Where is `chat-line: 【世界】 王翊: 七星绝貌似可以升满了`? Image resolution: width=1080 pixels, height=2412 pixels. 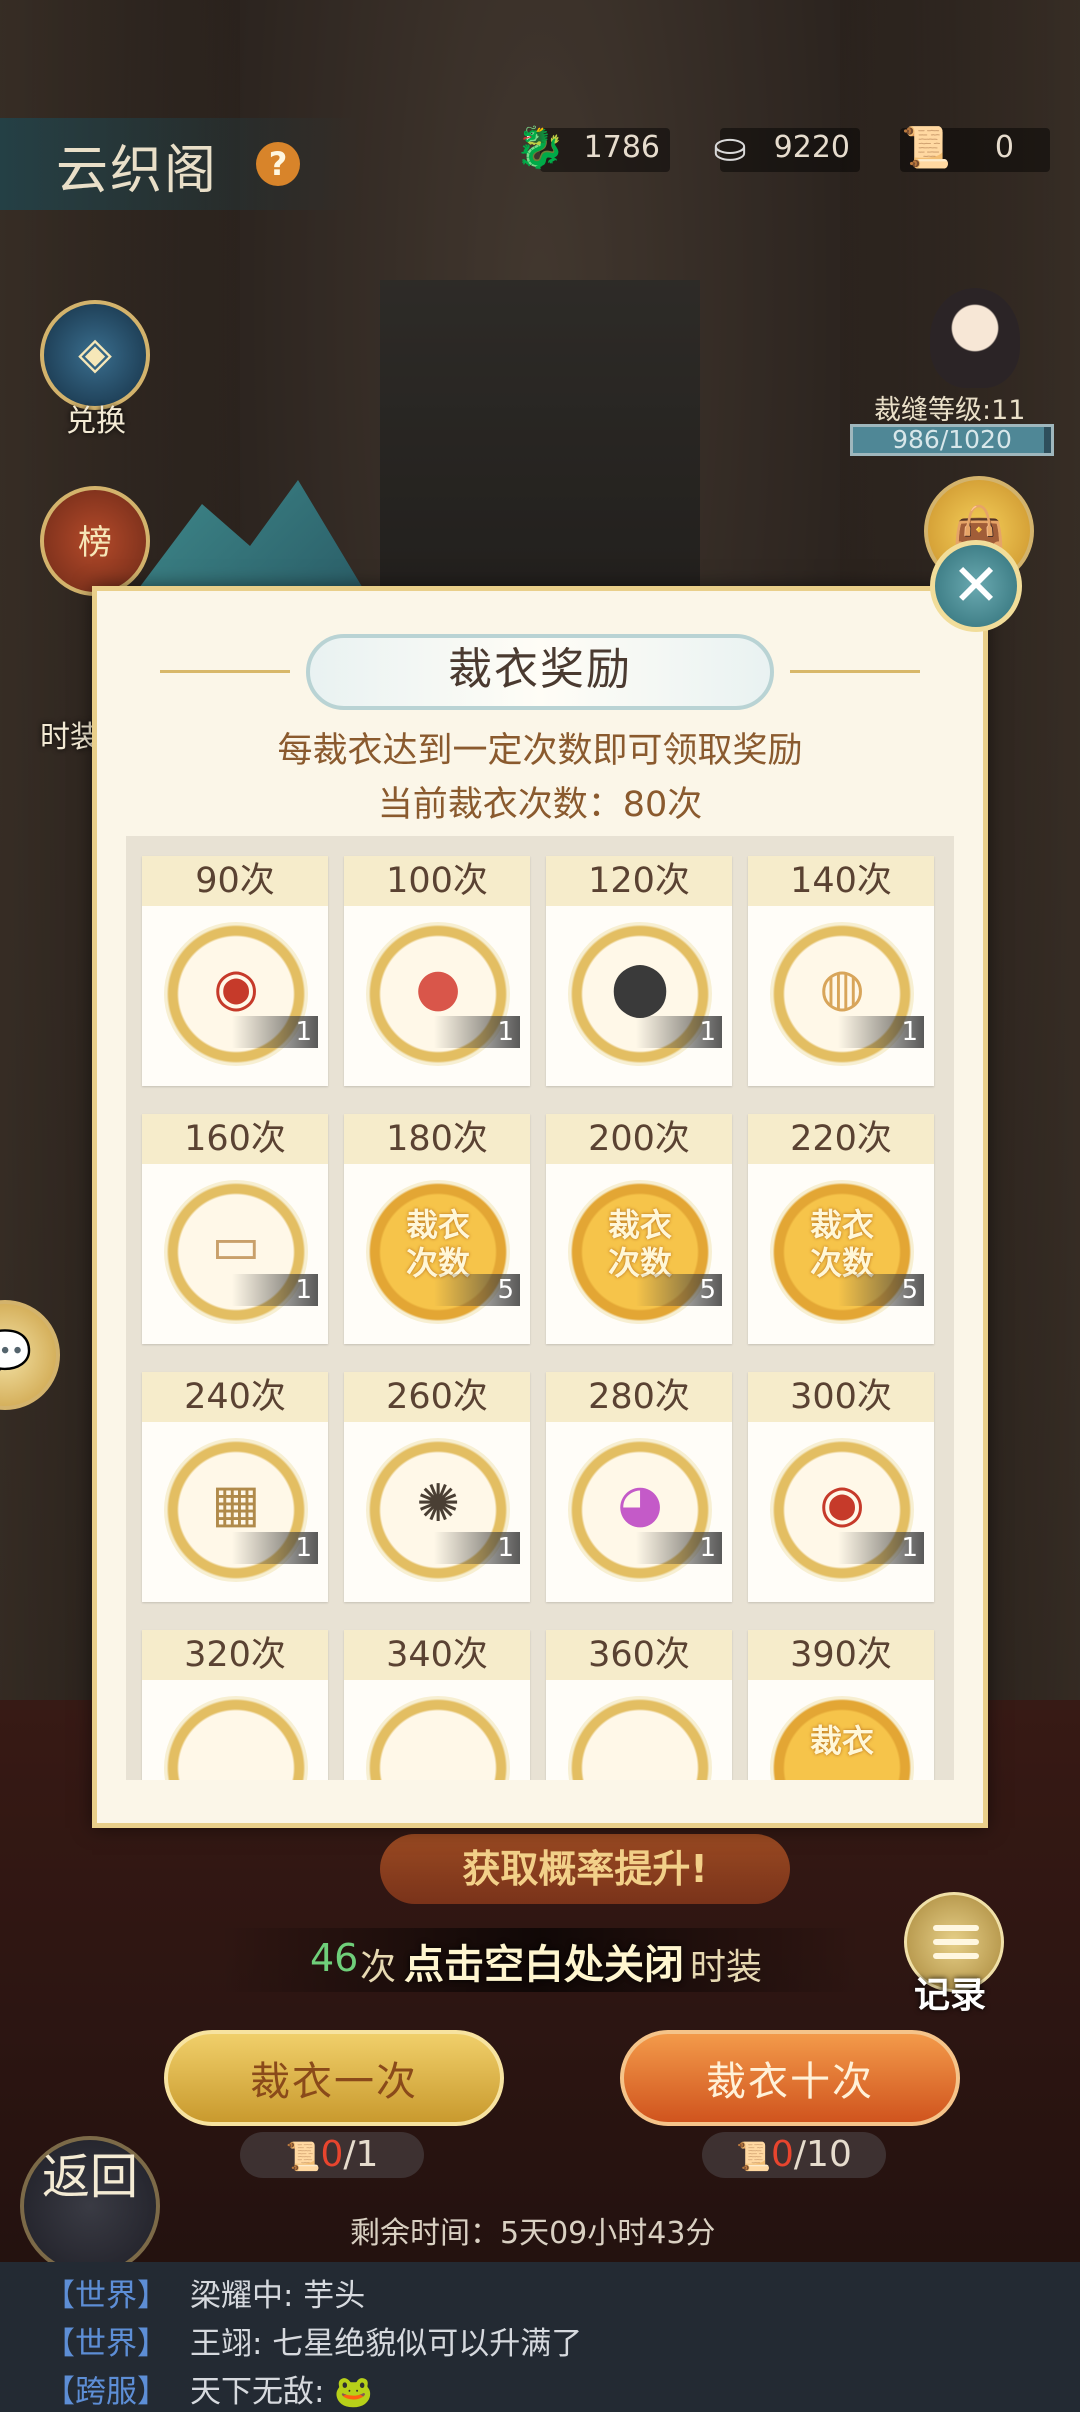
chat-line: 【世界】 王翊: 七星绝貌似可以升满了 is located at coordinates (313, 2340).